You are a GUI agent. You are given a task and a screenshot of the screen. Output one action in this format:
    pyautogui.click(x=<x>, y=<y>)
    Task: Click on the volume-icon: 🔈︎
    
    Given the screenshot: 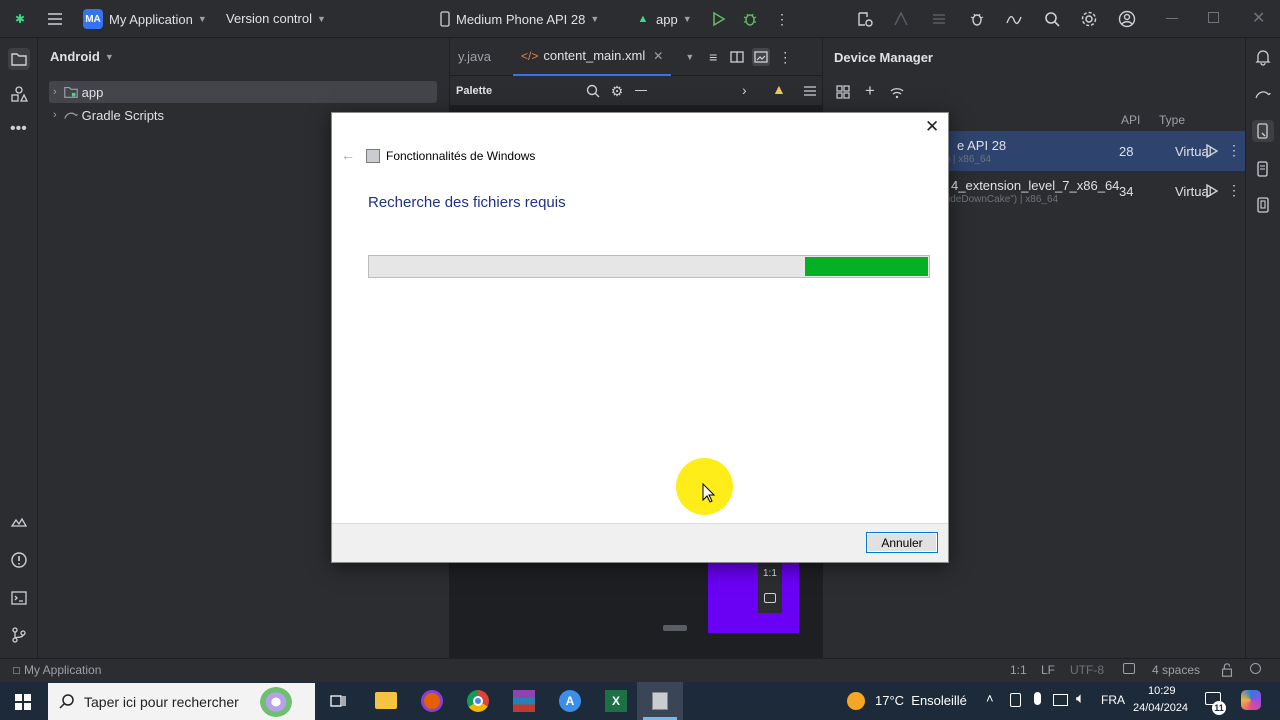 What is the action you would take?
    pyautogui.click(x=1080, y=698)
    